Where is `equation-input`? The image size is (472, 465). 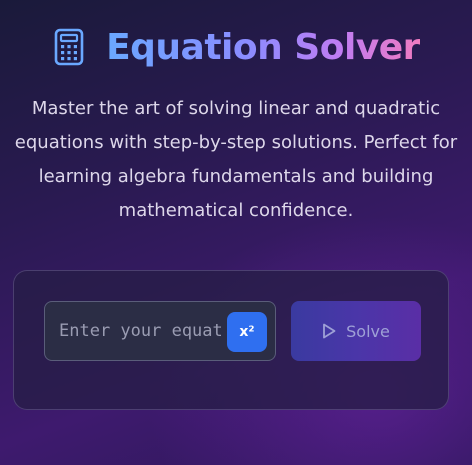 equation-input is located at coordinates (140, 331).